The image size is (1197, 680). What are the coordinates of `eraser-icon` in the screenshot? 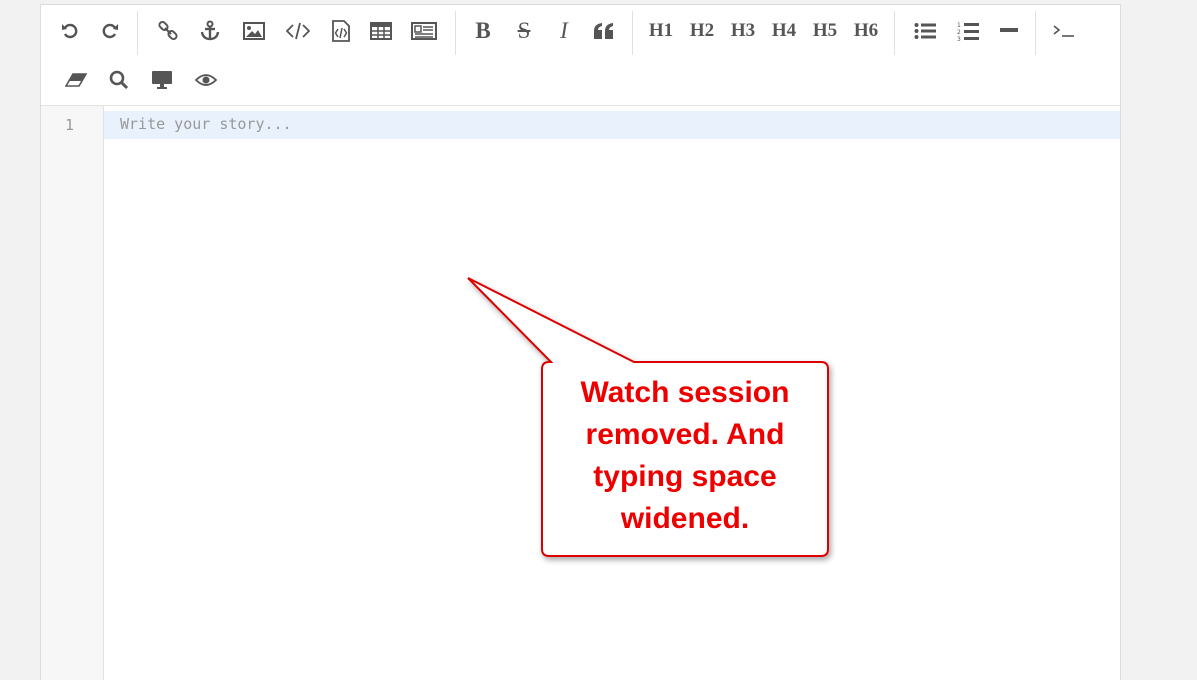 It's located at (76, 80).